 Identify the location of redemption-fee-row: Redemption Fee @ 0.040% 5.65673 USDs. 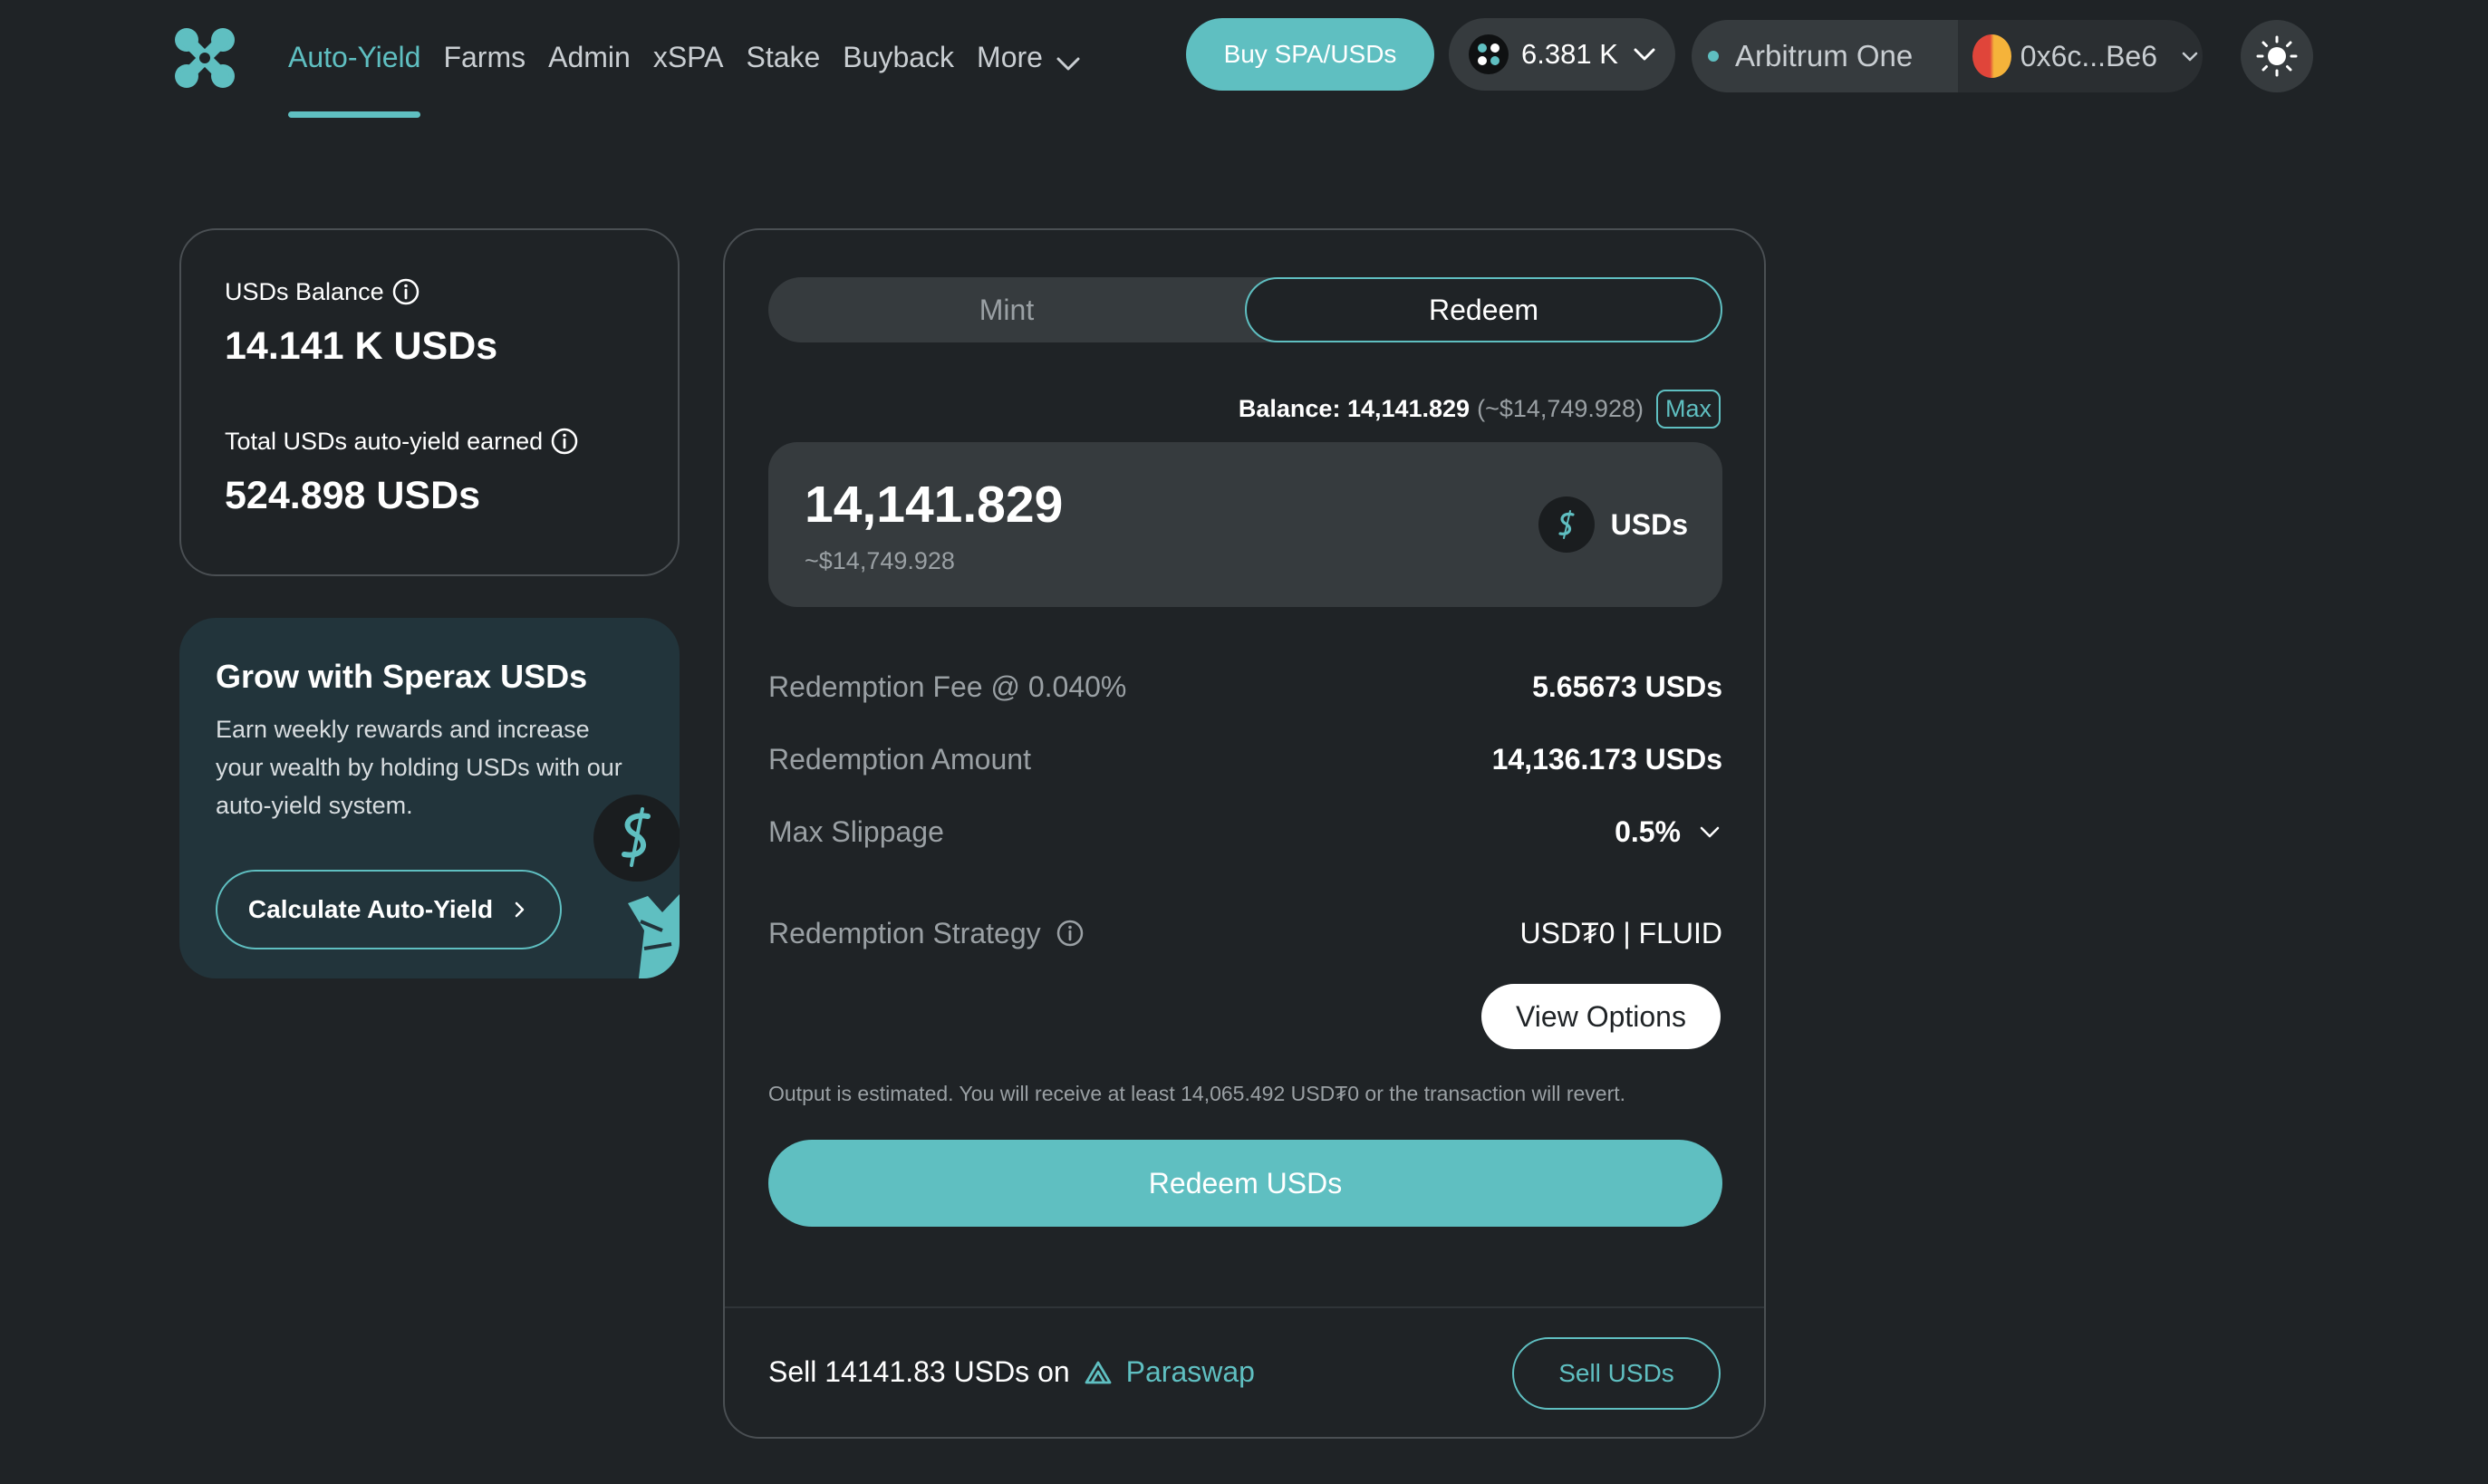
(1245, 686).